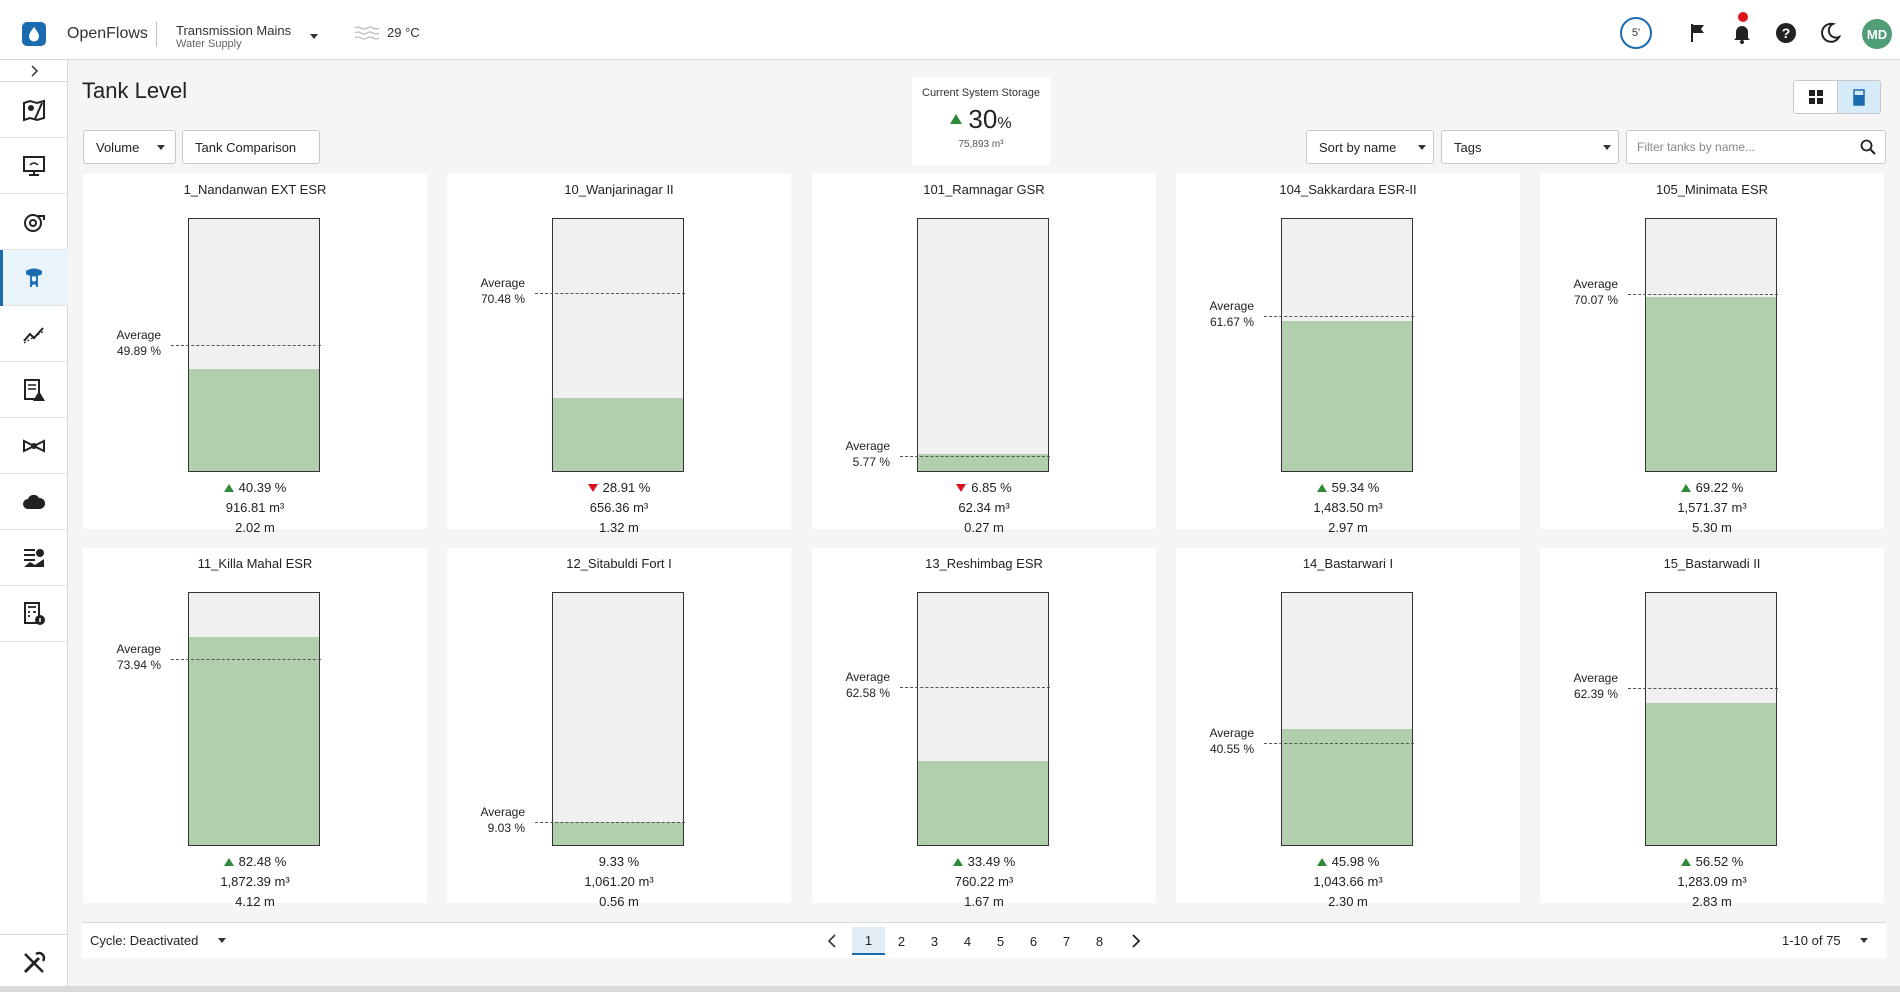 Image resolution: width=1900 pixels, height=992 pixels. What do you see at coordinates (1742, 33) in the screenshot?
I see `bell-icon` at bounding box center [1742, 33].